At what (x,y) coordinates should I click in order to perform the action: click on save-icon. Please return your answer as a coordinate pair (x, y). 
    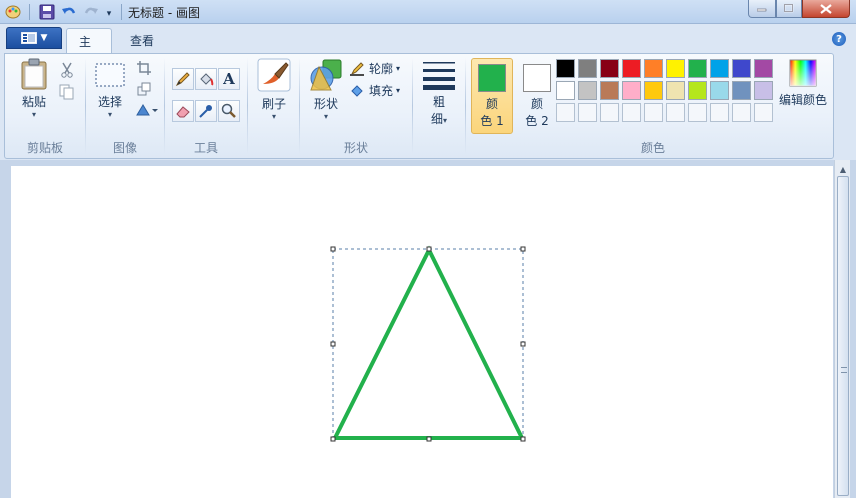
    Looking at the image, I should click on (47, 12).